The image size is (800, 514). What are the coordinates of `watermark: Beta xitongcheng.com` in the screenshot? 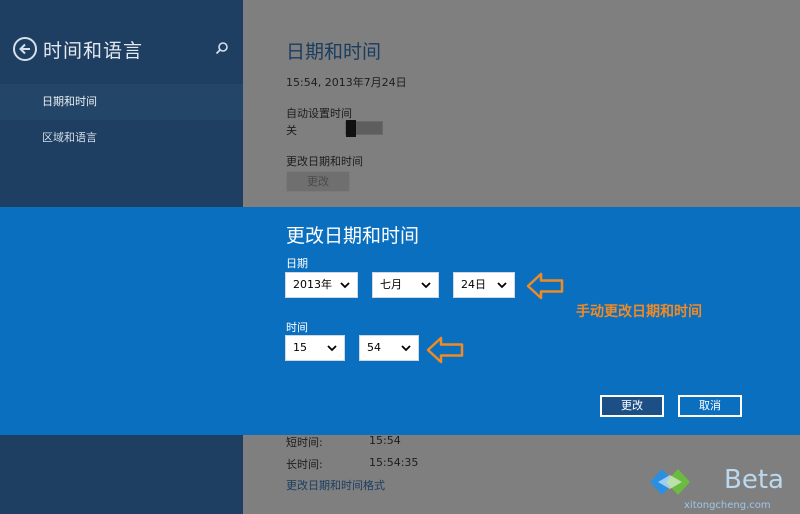 It's located at (724, 488).